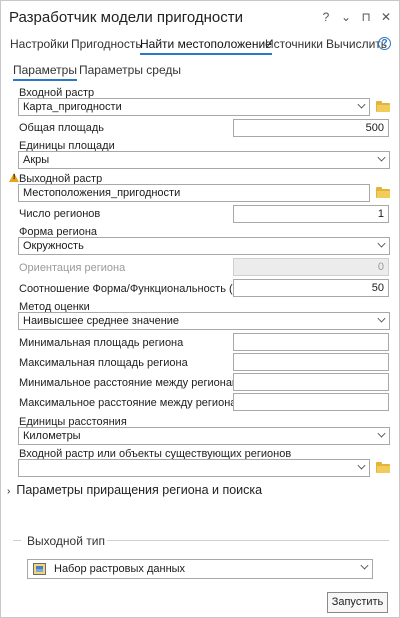 The image size is (400, 618). What do you see at coordinates (53, 246) in the screenshot?
I see `region-shape-value: Окружность` at bounding box center [53, 246].